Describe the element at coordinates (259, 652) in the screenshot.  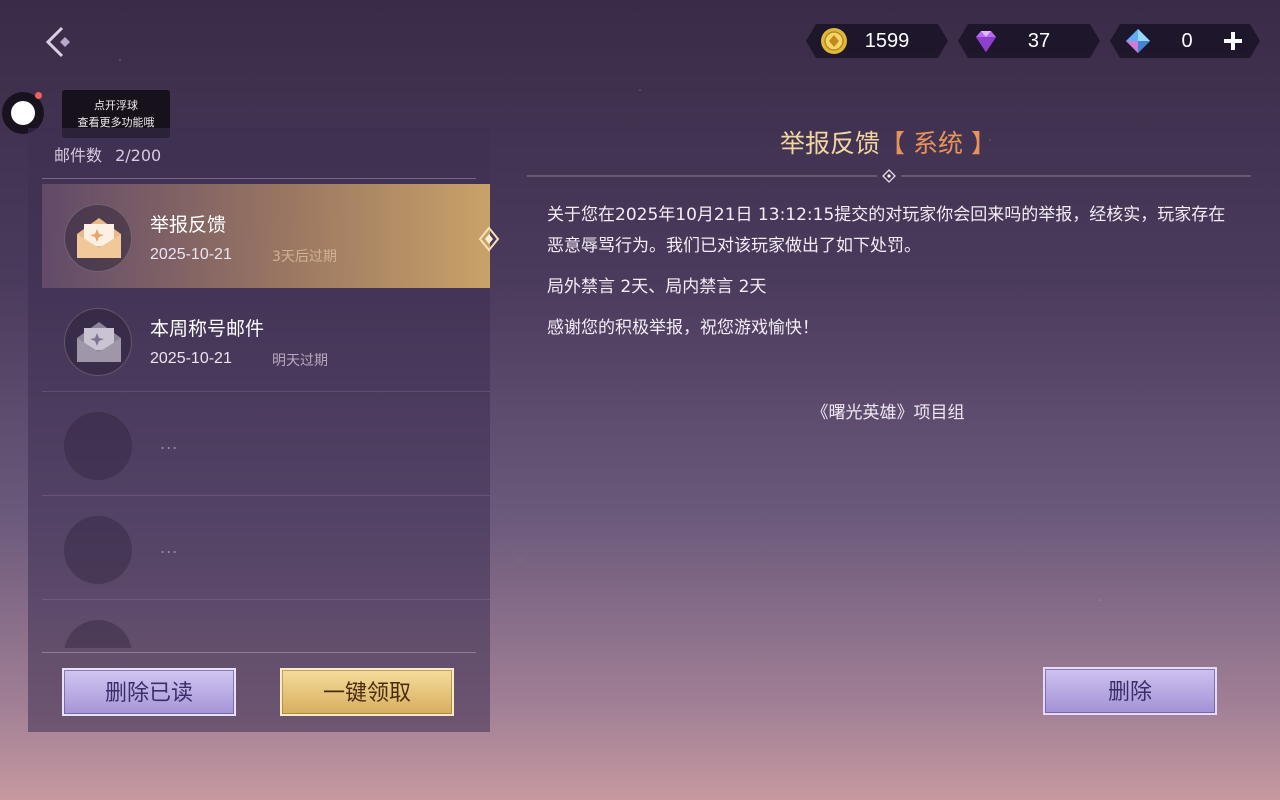
I see `list-bottom-divider` at that location.